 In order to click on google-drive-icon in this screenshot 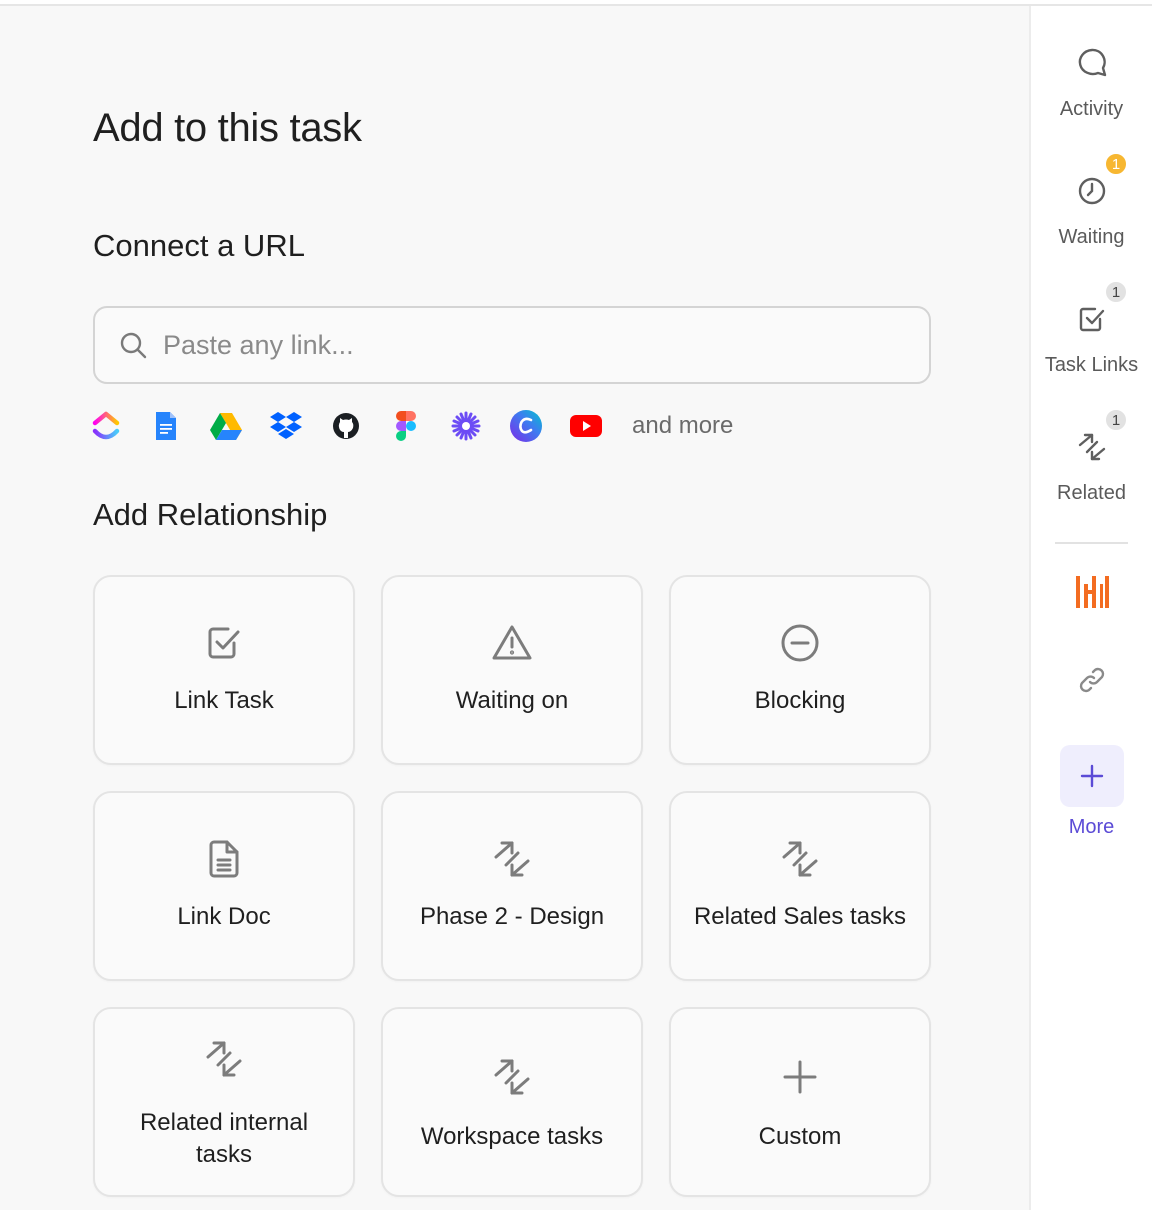, I will do `click(226, 426)`.